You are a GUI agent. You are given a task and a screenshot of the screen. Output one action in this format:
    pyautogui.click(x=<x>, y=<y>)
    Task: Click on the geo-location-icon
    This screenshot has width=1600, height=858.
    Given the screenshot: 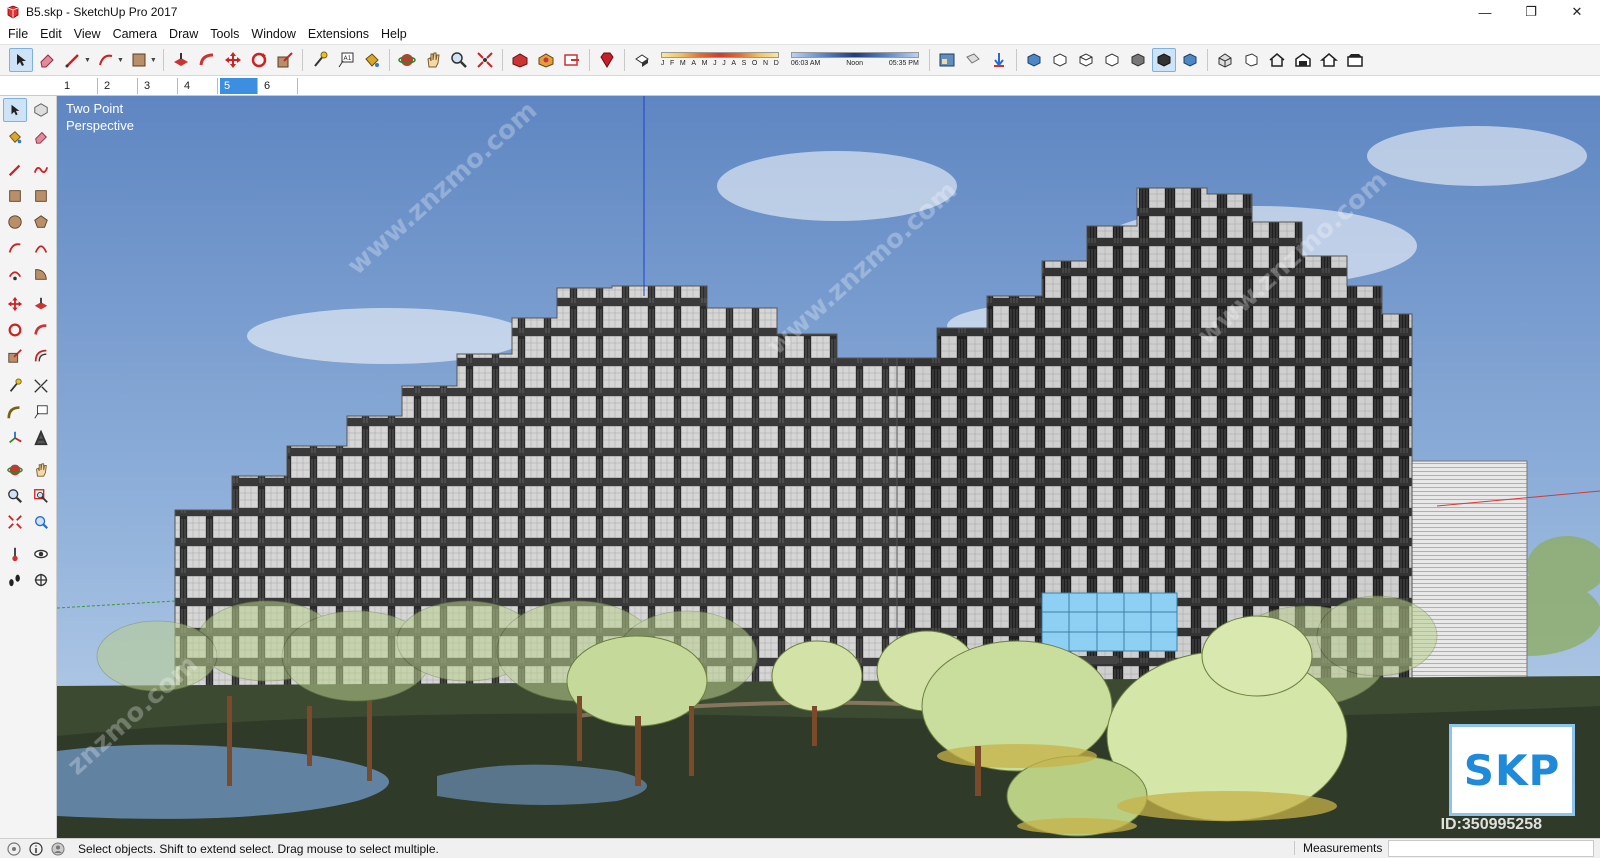 What is the action you would take?
    pyautogui.click(x=14, y=849)
    